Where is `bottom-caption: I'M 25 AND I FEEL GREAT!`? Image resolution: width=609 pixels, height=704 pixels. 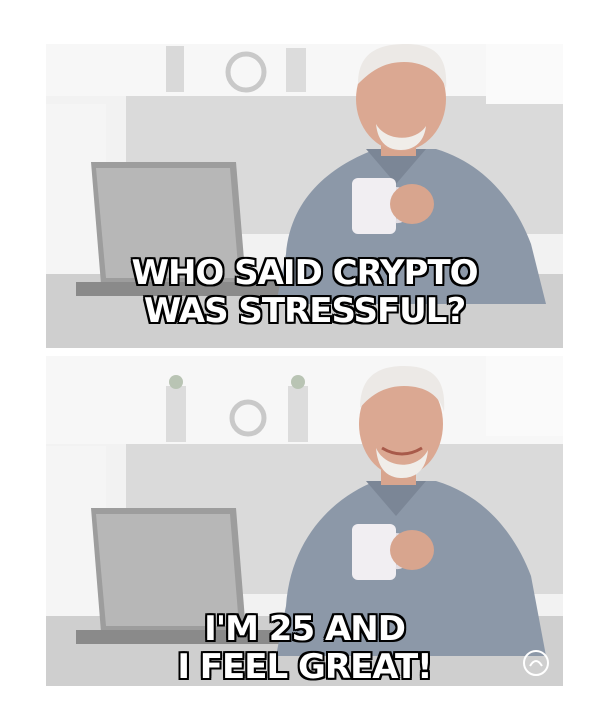 bottom-caption: I'M 25 AND I FEEL GREAT! is located at coordinates (304, 648).